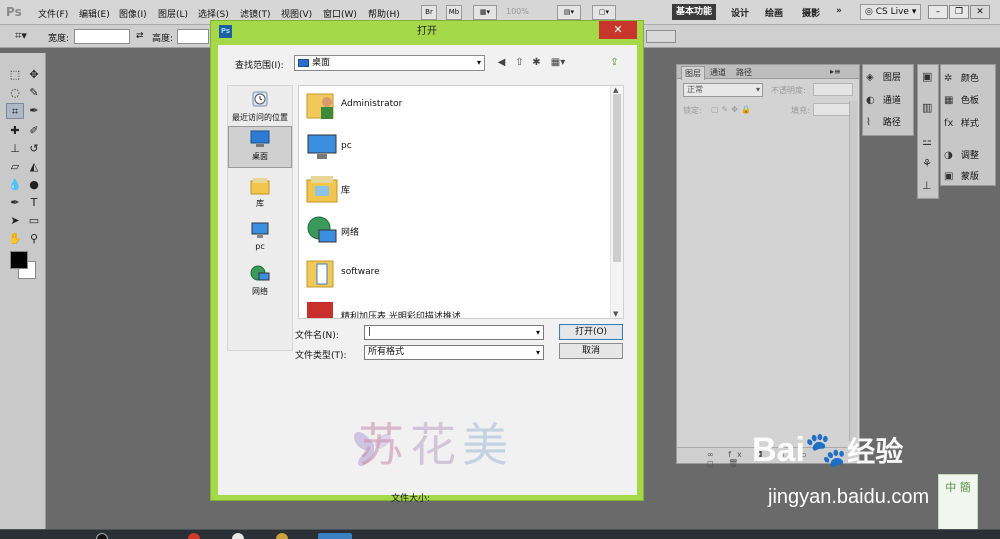 The image size is (1000, 539). What do you see at coordinates (140, 36) in the screenshot?
I see `swap-icon: ⇄` at bounding box center [140, 36].